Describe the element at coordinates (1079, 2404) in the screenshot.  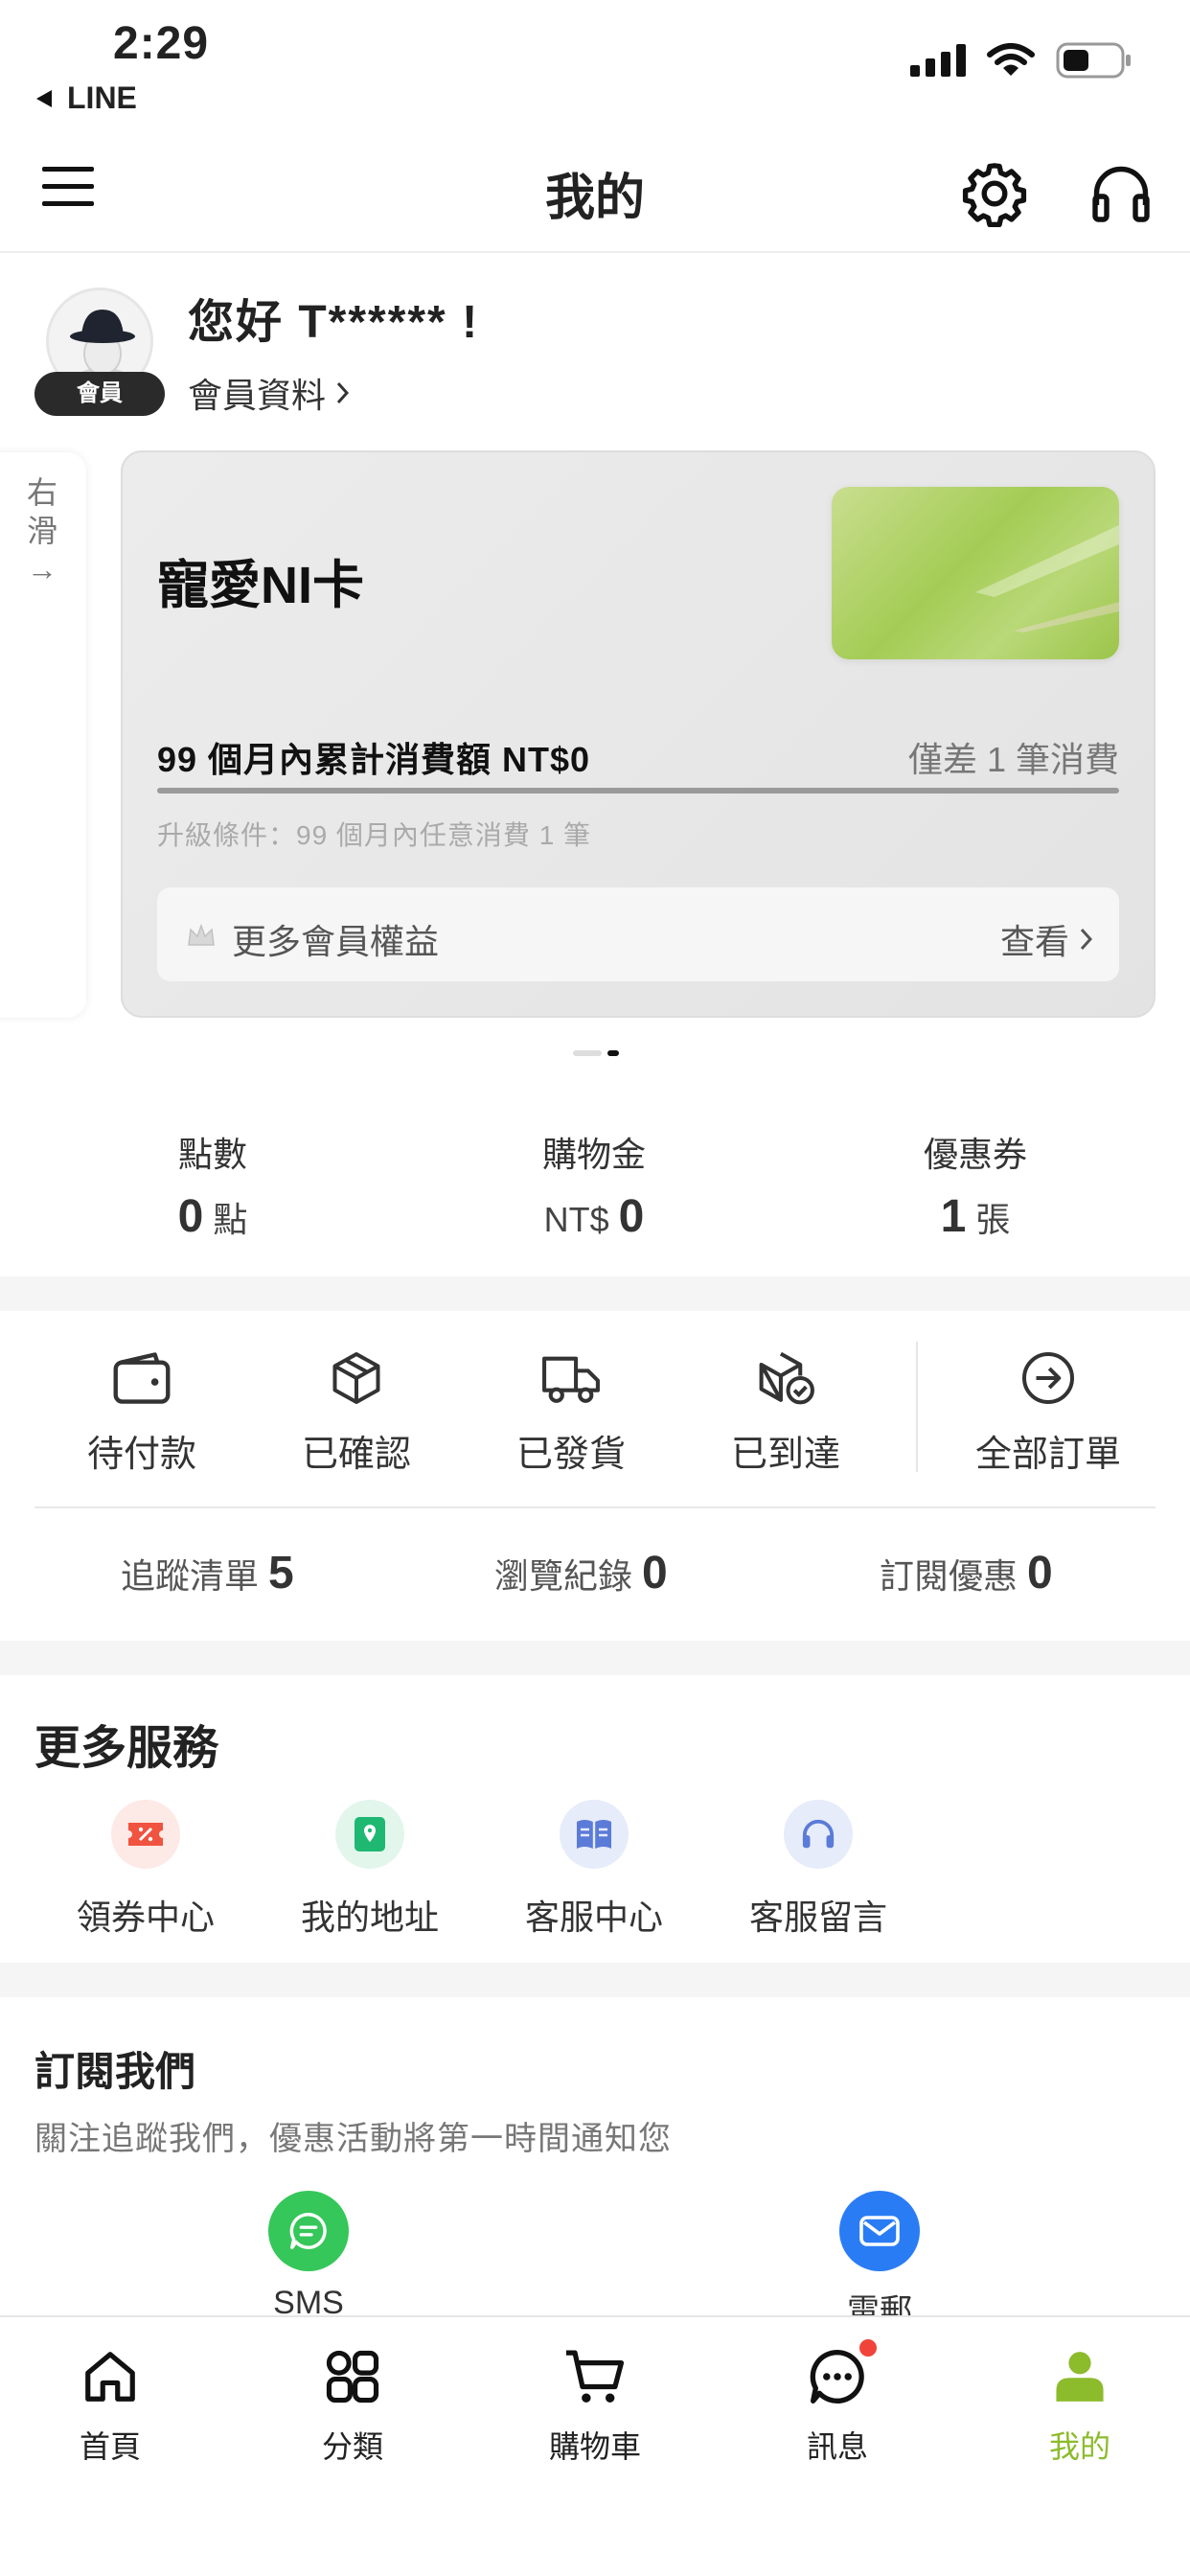
I see `tab-profile: 我的` at that location.